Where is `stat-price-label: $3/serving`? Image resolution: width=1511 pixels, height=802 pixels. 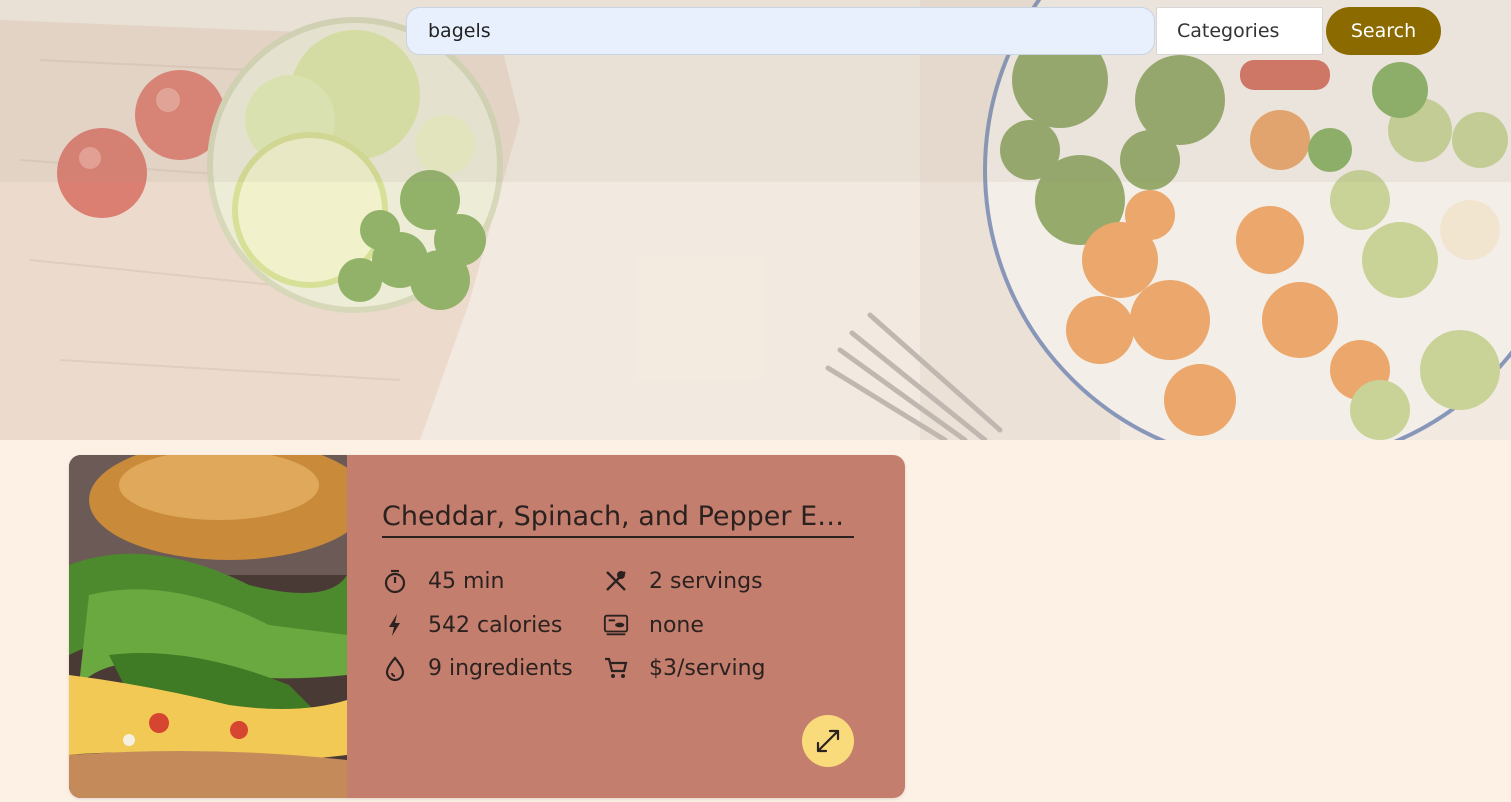 stat-price-label: $3/serving is located at coordinates (707, 668).